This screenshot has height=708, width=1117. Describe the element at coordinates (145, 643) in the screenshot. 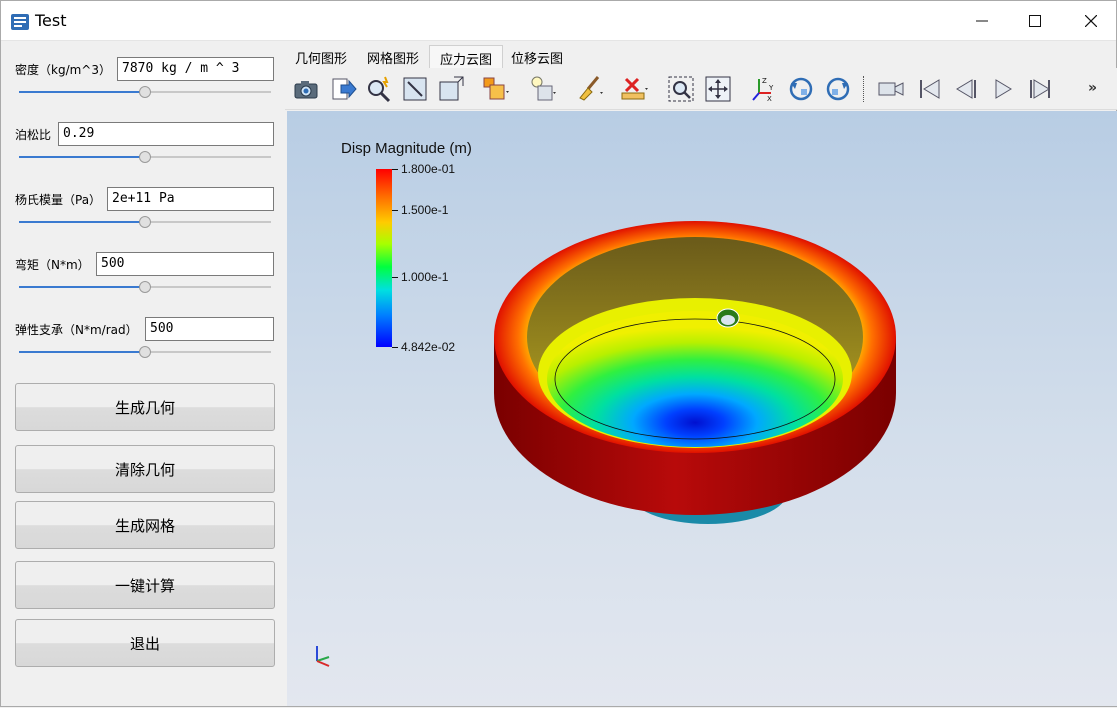

I see `exit-button: 退出` at that location.